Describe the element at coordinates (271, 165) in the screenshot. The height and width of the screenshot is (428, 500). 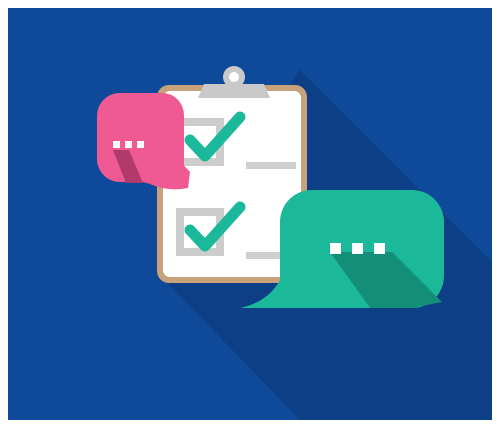
I see `text-line` at that location.